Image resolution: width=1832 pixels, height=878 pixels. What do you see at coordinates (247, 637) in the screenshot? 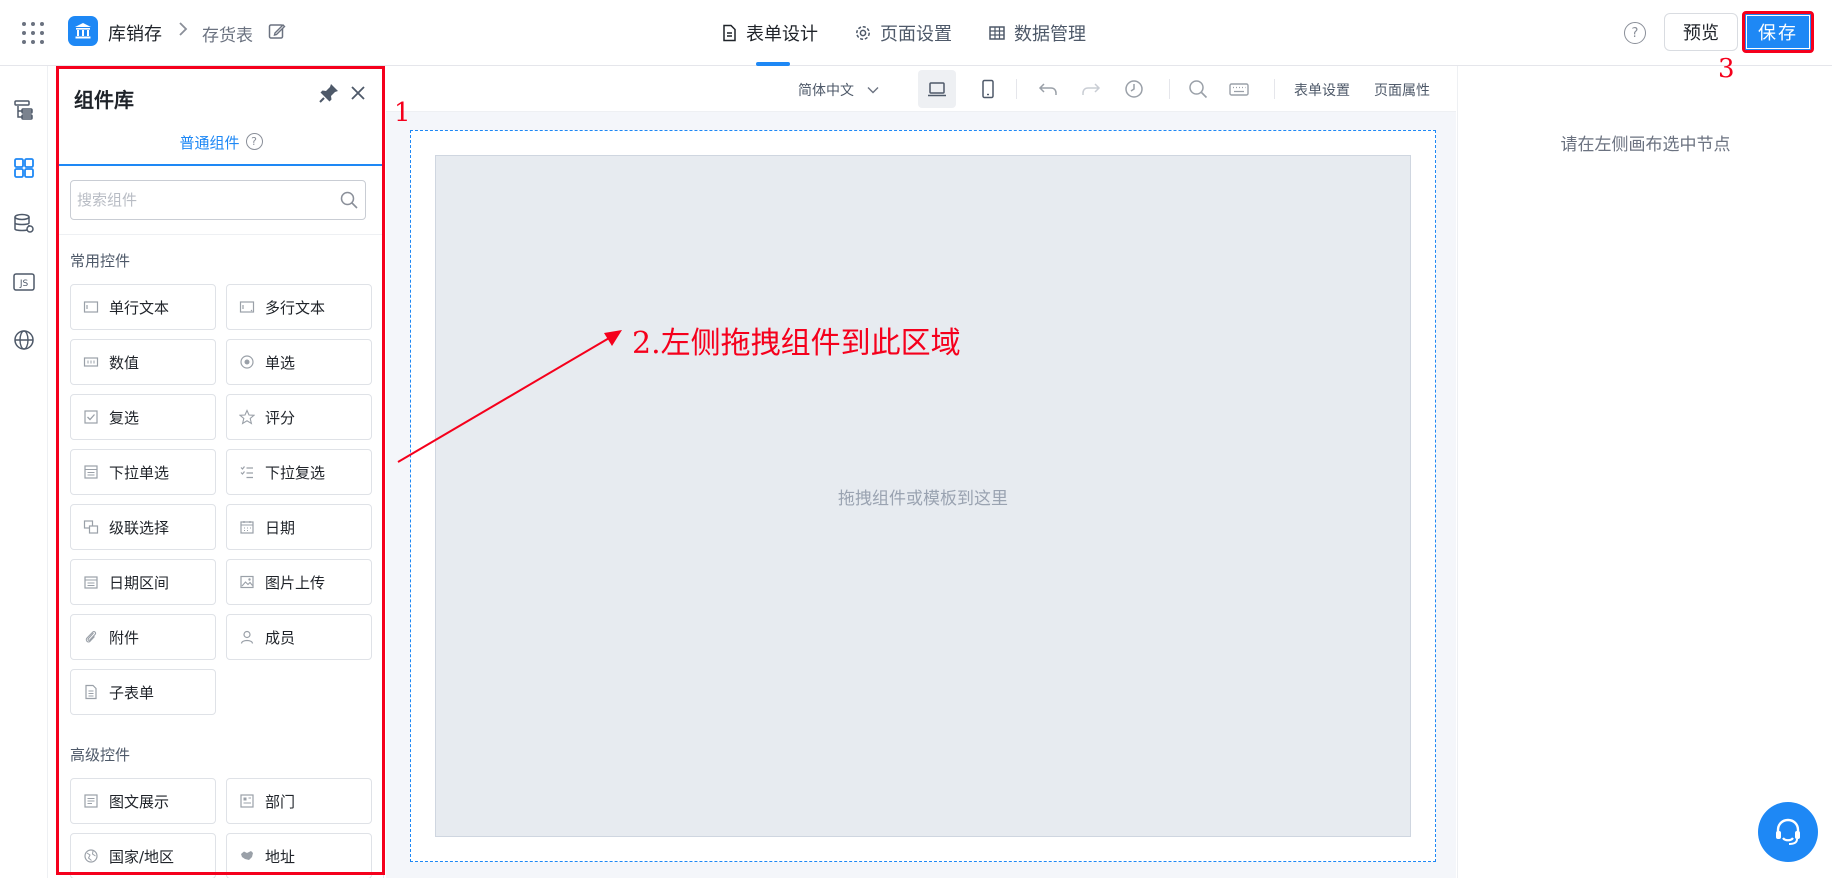
I see `user-icon` at bounding box center [247, 637].